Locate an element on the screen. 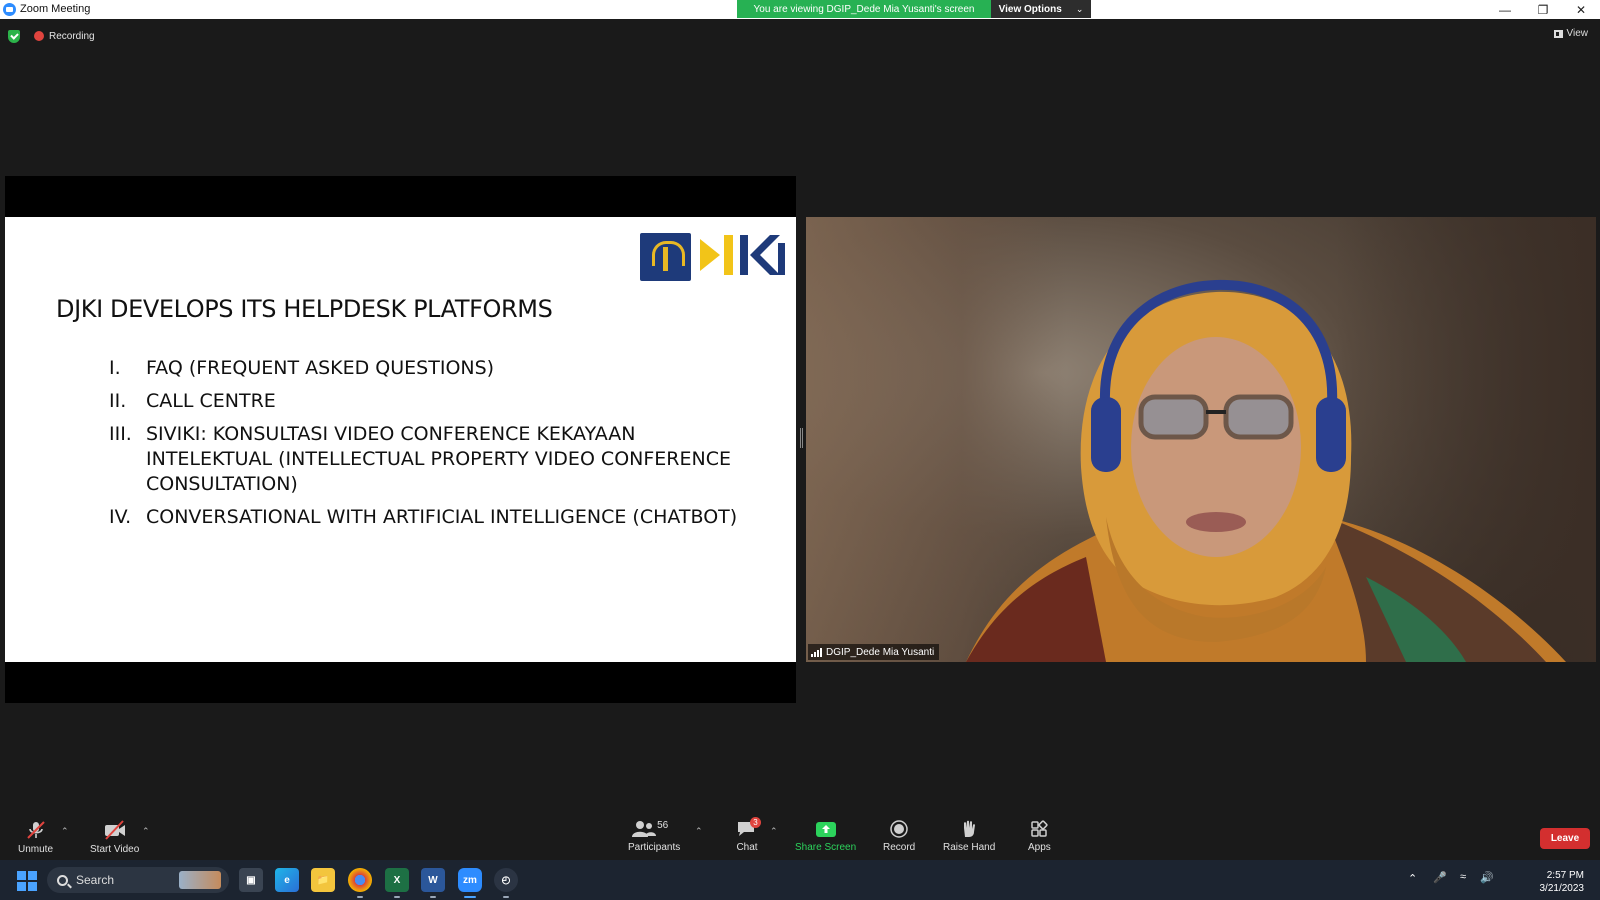 The image size is (1600, 900). window-title: Zoom Meeting is located at coordinates (55, 9).